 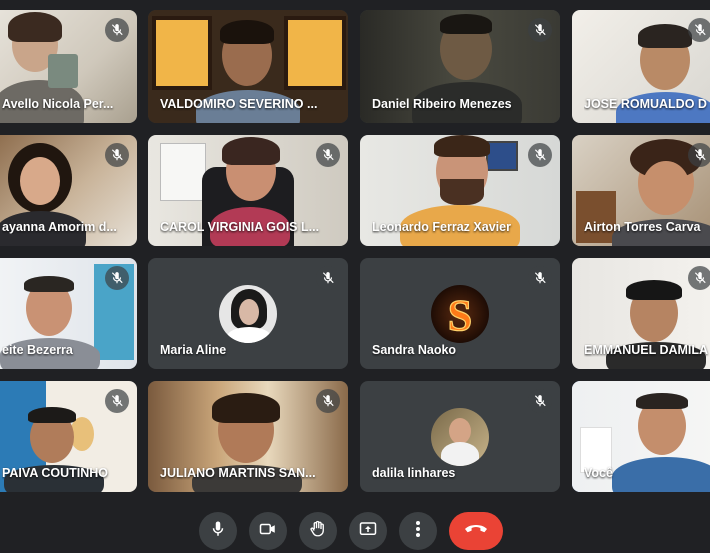 What do you see at coordinates (68, 313) in the screenshot?
I see `participant-tile: eite Bezerra` at bounding box center [68, 313].